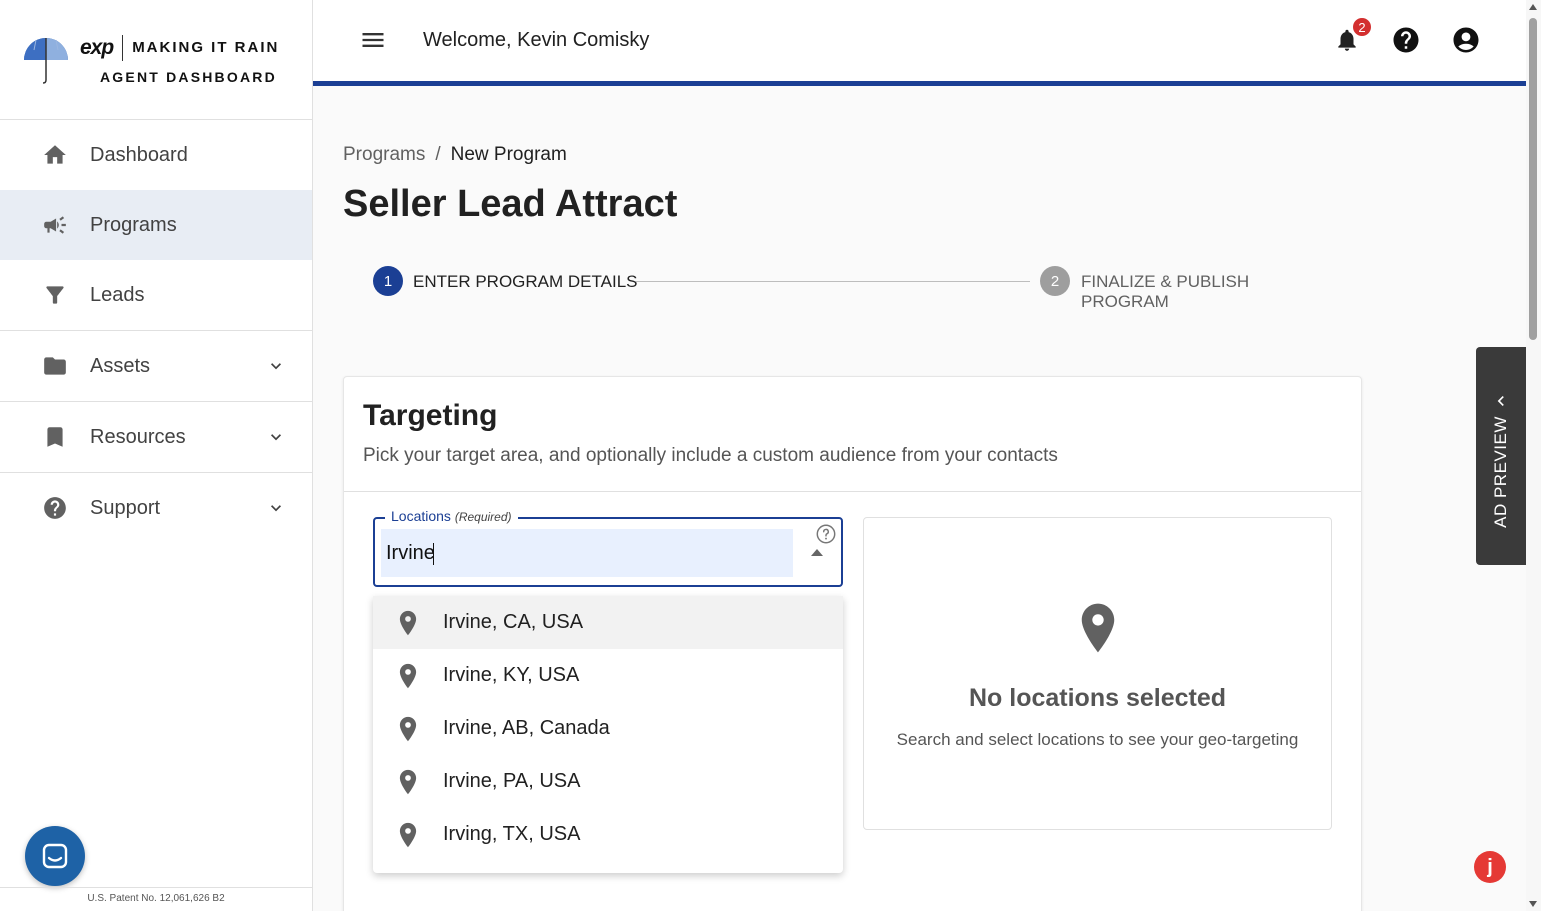 Image resolution: width=1541 pixels, height=911 pixels. What do you see at coordinates (1097, 698) in the screenshot?
I see `empty-state-title: No locations selected` at bounding box center [1097, 698].